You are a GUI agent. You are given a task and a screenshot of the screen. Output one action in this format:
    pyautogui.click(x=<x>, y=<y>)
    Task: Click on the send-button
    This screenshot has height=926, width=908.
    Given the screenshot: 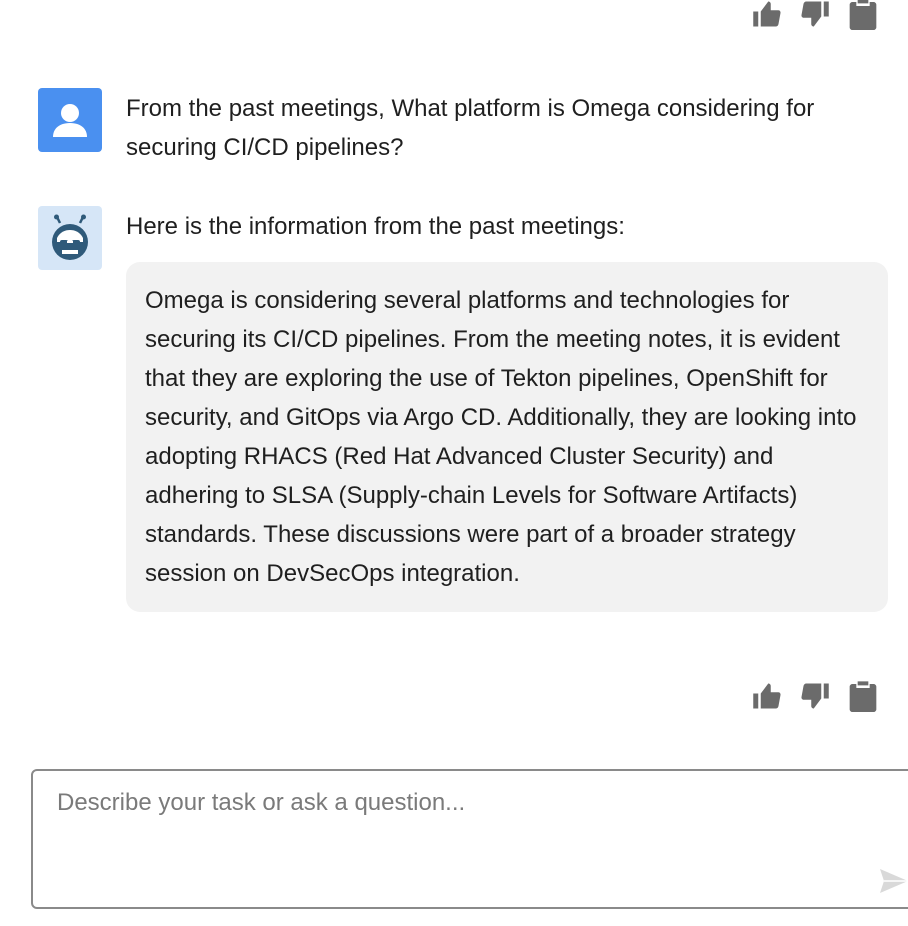 What is the action you would take?
    pyautogui.click(x=893, y=881)
    